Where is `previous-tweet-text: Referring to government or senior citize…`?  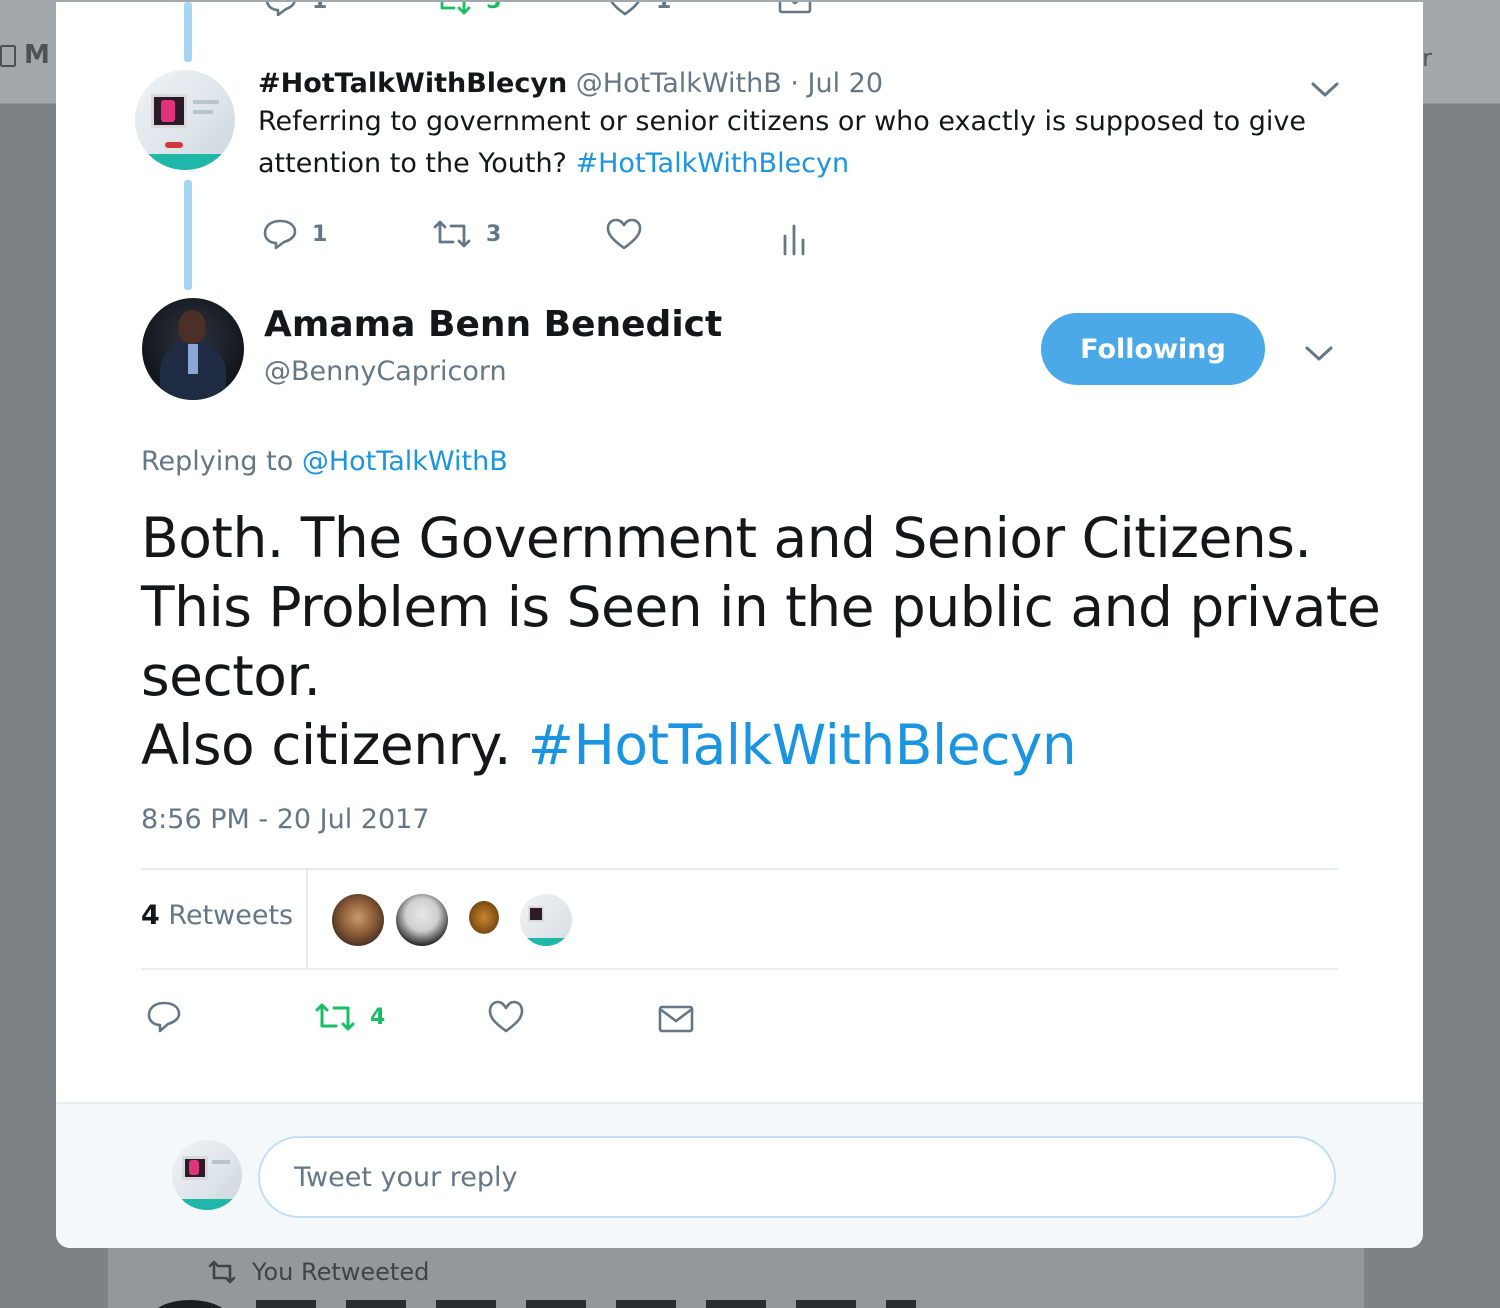
previous-tweet-text: Referring to government or senior citize… is located at coordinates (782, 142).